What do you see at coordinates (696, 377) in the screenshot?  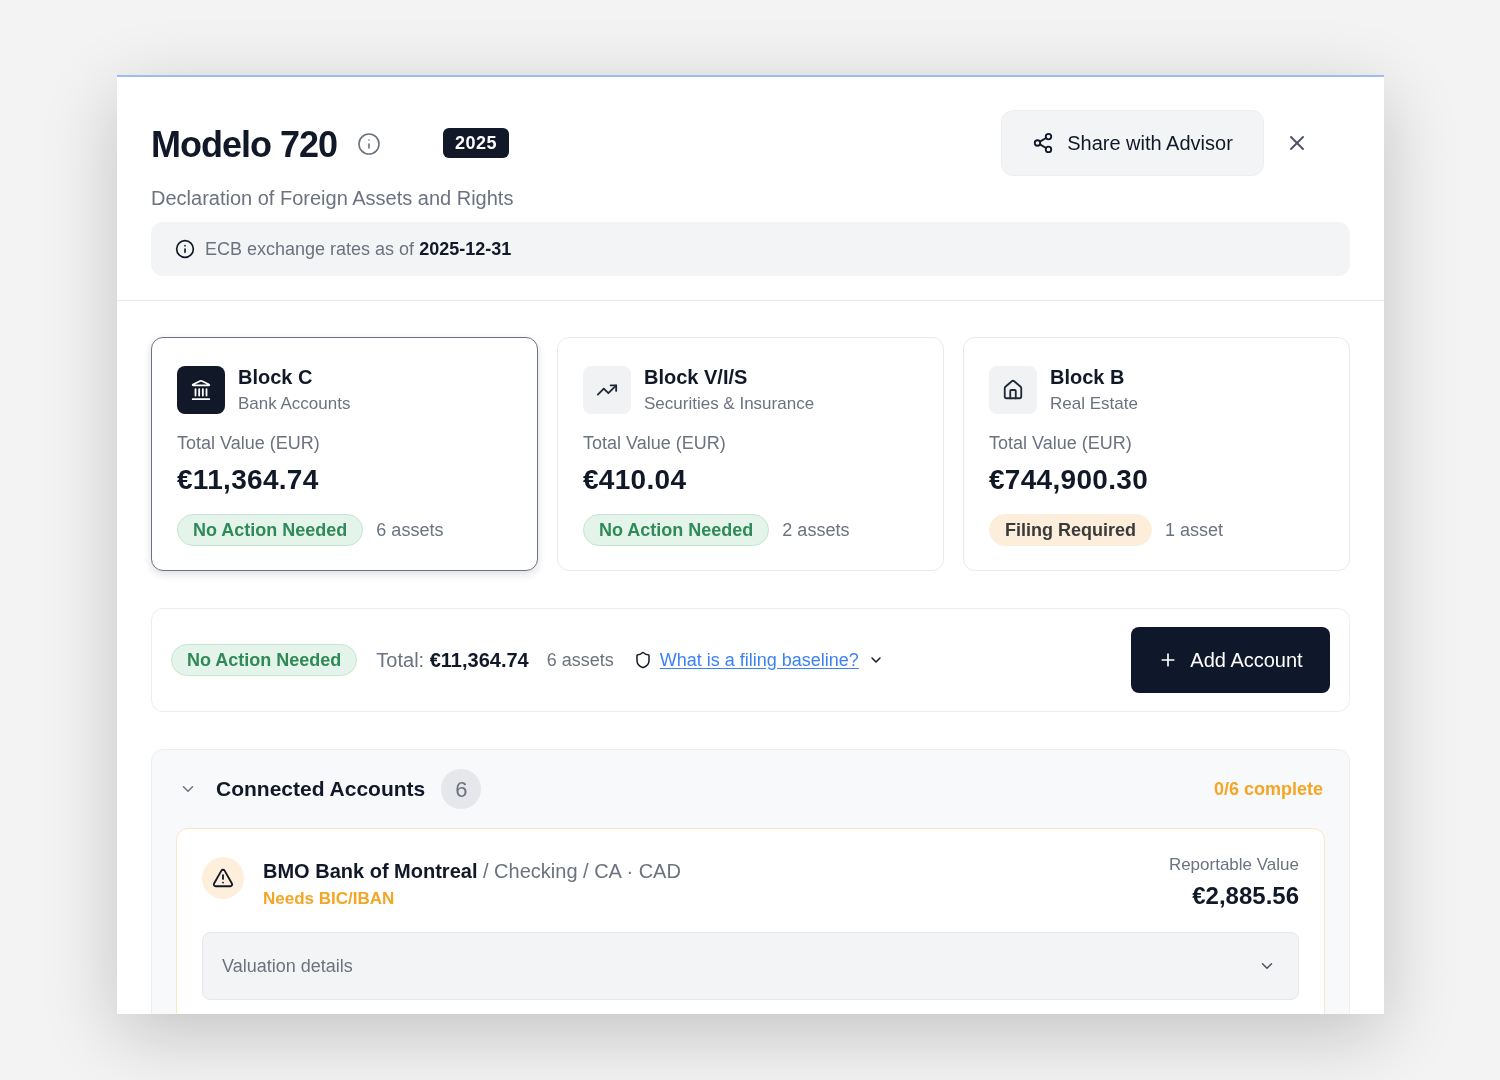 I see `block-title: Block V/I/S` at bounding box center [696, 377].